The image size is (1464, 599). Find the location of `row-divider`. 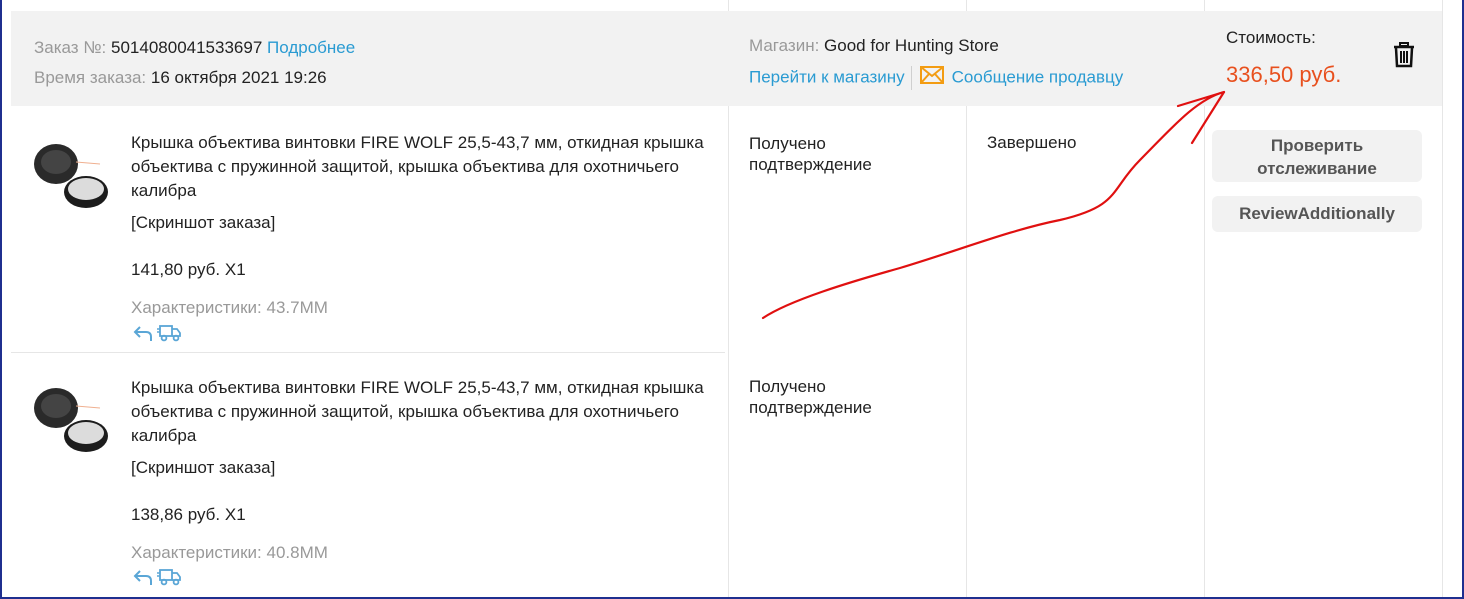

row-divider is located at coordinates (368, 352).